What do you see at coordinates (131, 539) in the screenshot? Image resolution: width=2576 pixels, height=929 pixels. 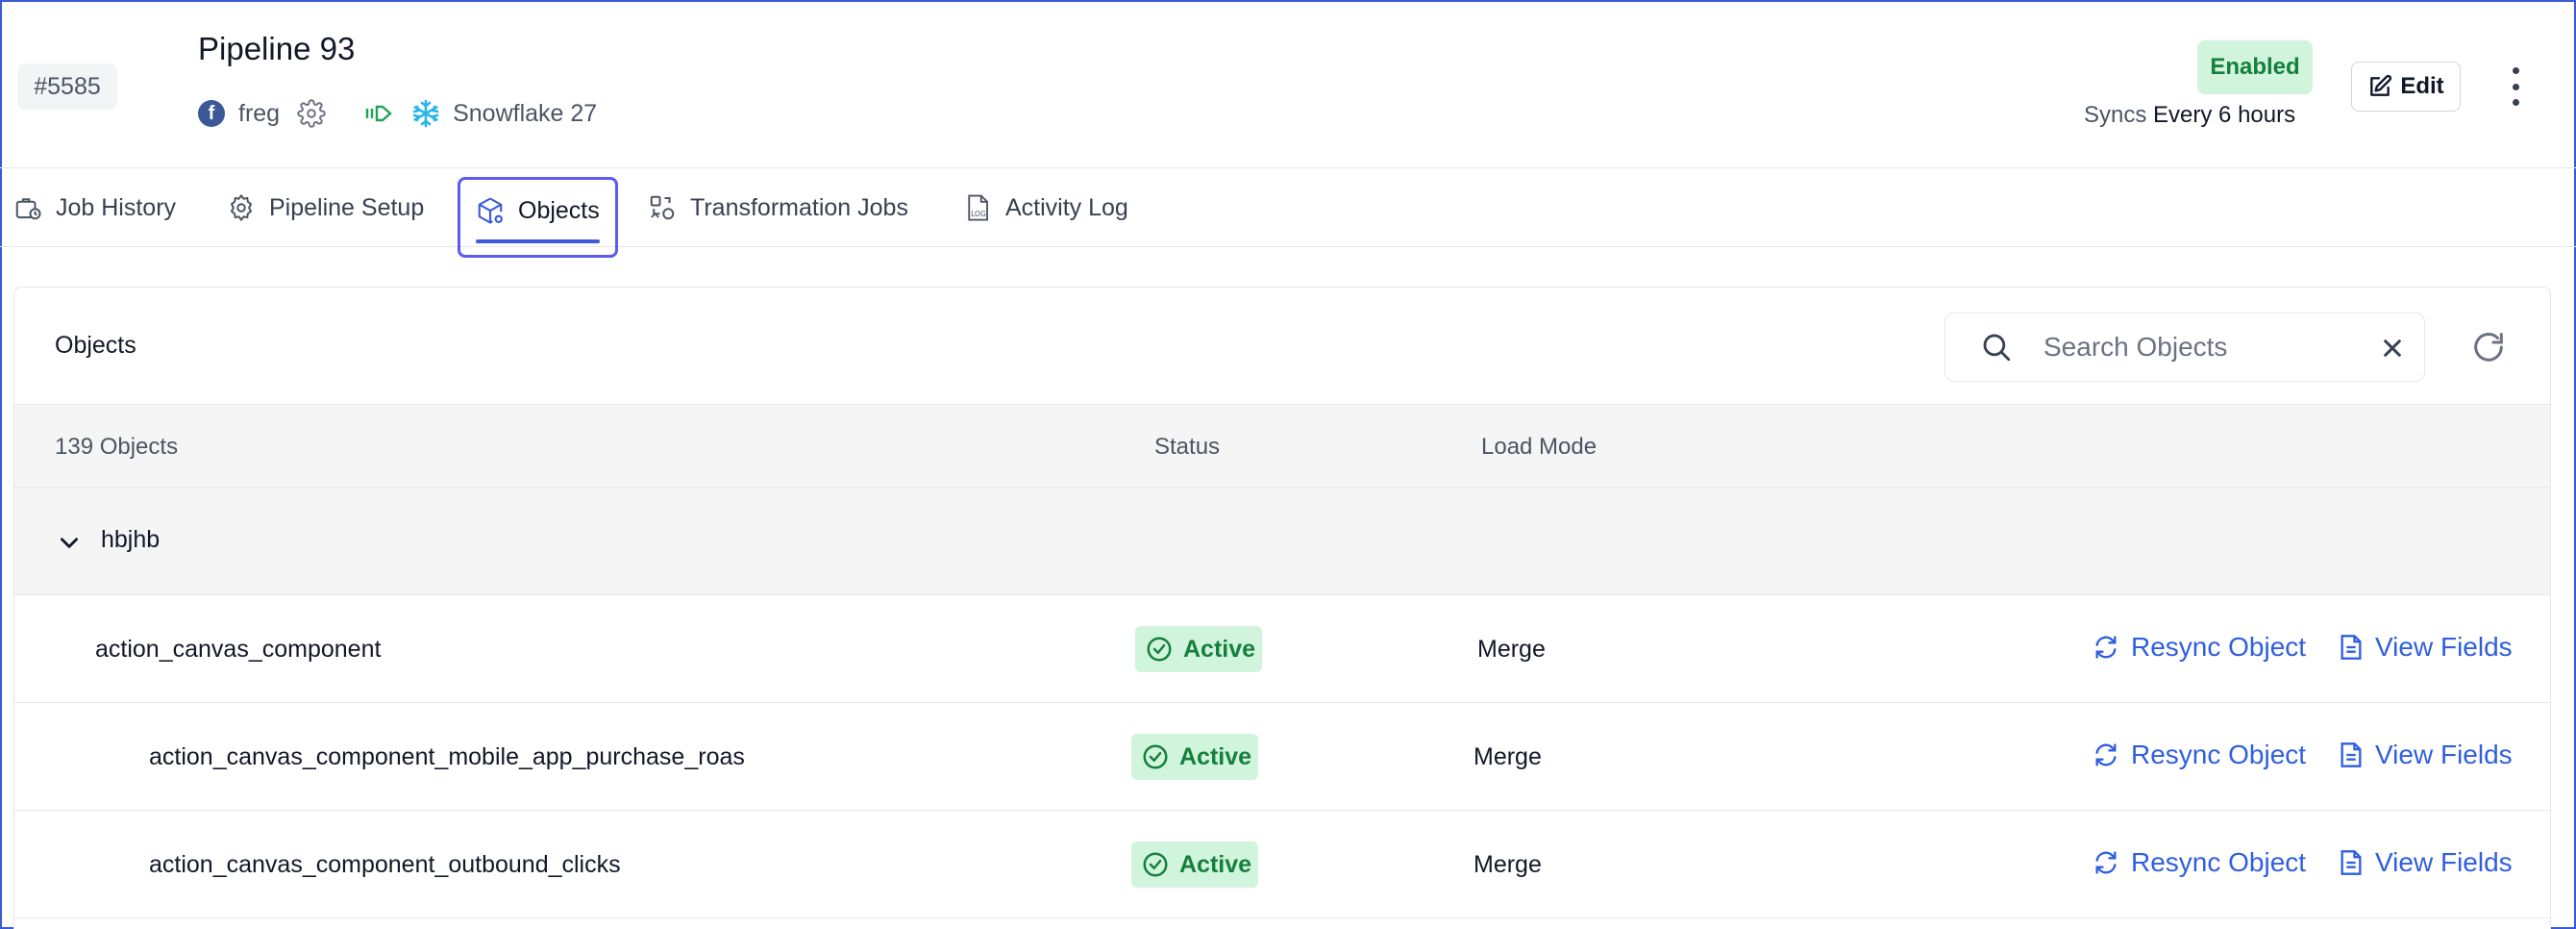 I see `object-group-name: hbjhb` at bounding box center [131, 539].